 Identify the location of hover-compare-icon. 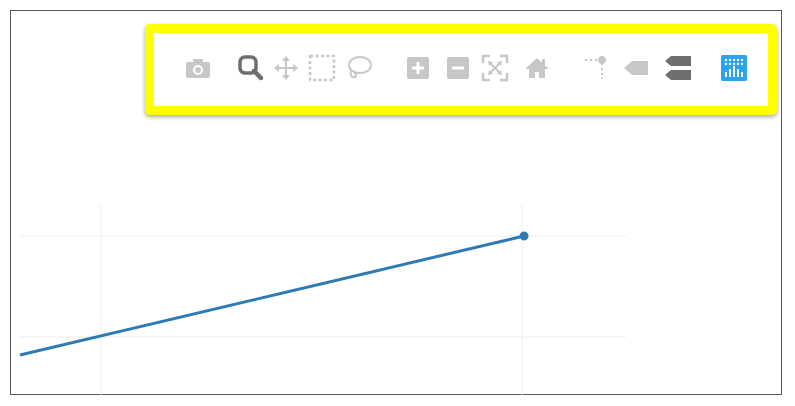
(678, 68).